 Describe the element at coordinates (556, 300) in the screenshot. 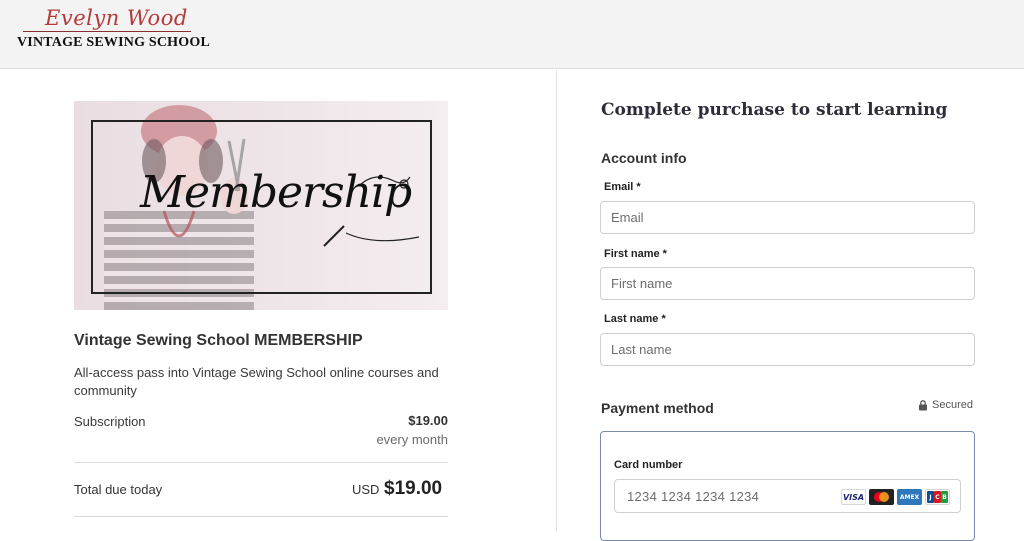

I see `column-divider` at that location.